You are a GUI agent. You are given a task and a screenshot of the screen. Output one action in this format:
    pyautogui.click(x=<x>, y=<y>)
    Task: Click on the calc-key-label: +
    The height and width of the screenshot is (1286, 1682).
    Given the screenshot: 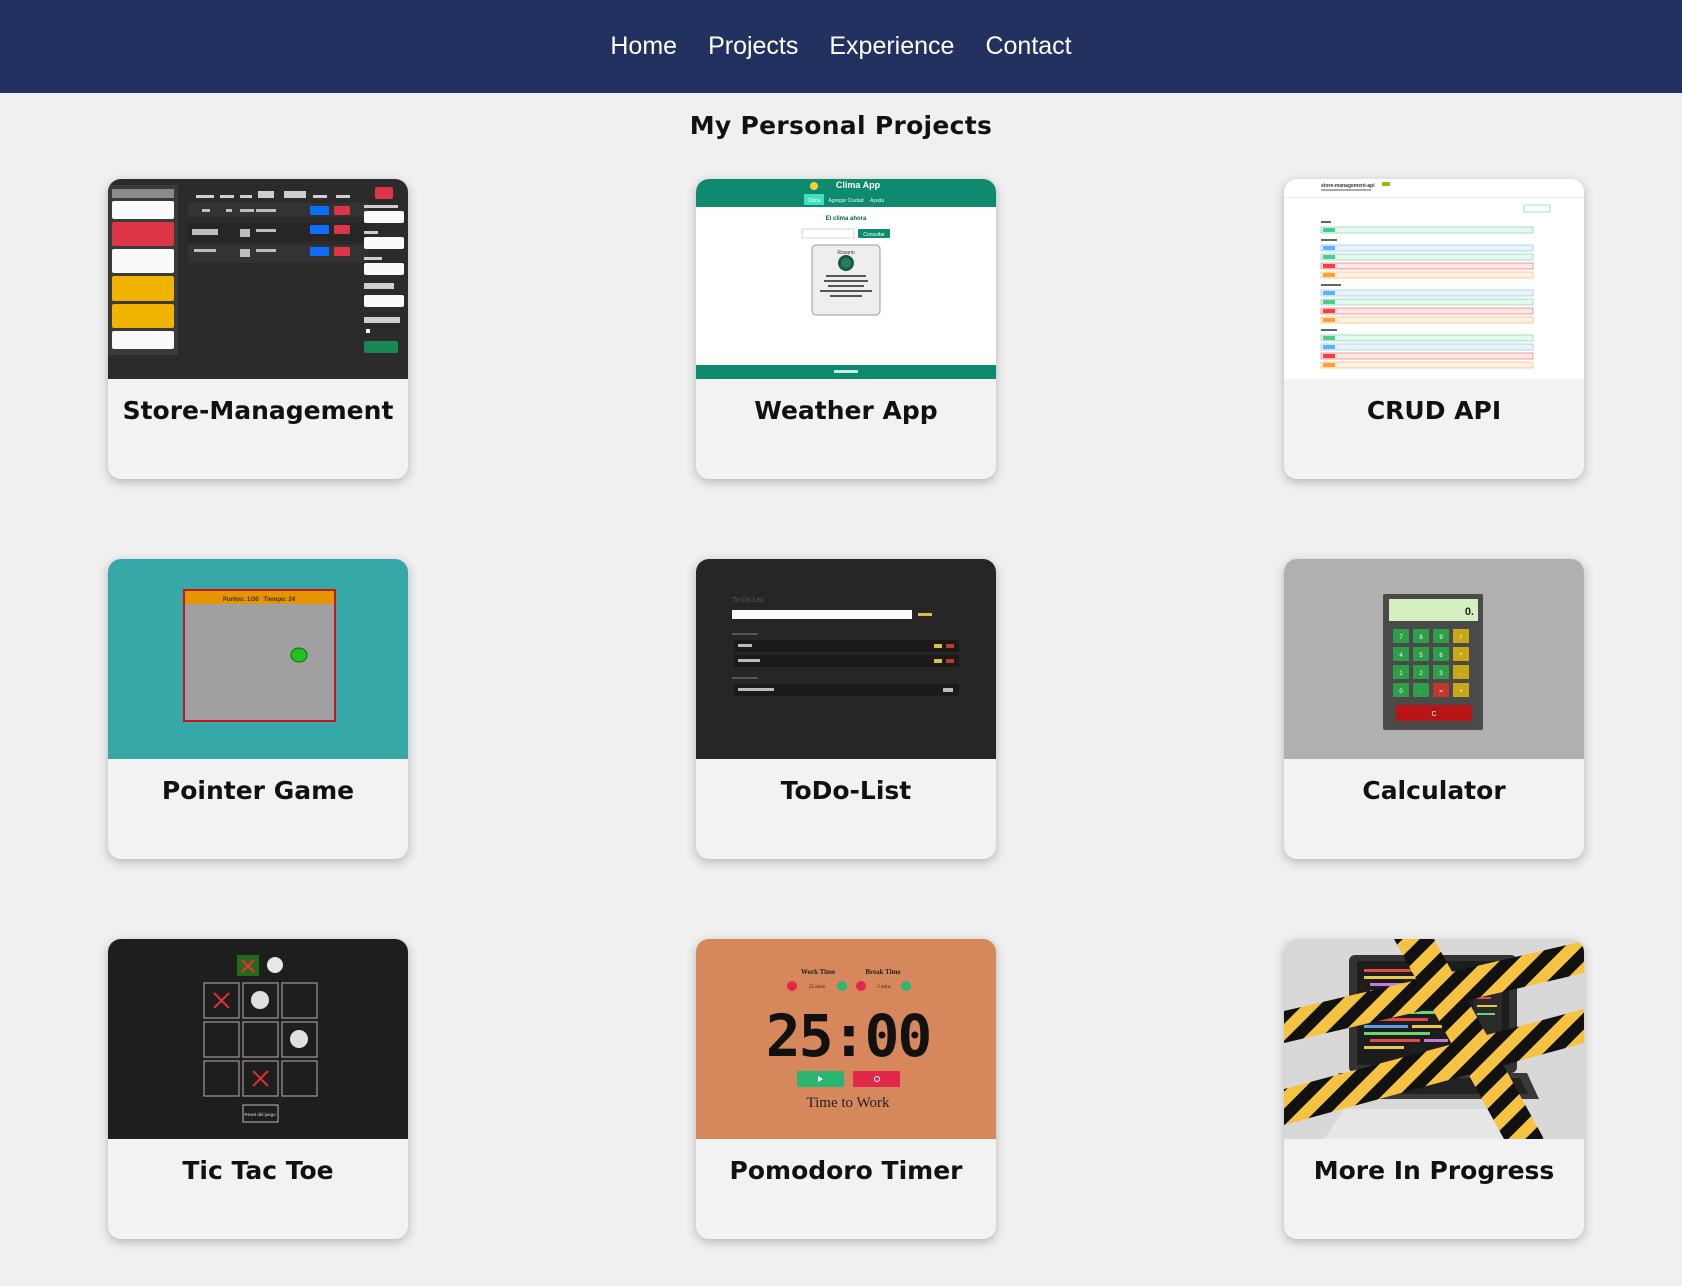 What is the action you would take?
    pyautogui.click(x=1461, y=692)
    